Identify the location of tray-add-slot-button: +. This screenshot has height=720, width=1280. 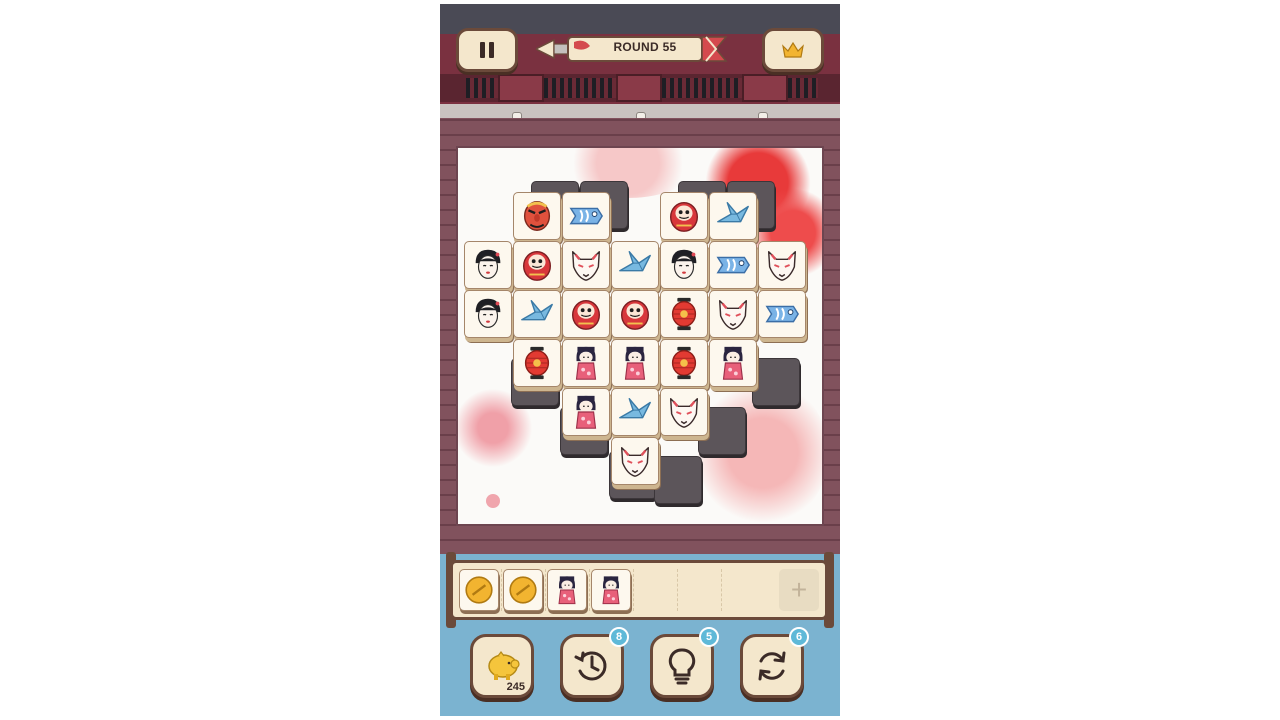
(799, 590).